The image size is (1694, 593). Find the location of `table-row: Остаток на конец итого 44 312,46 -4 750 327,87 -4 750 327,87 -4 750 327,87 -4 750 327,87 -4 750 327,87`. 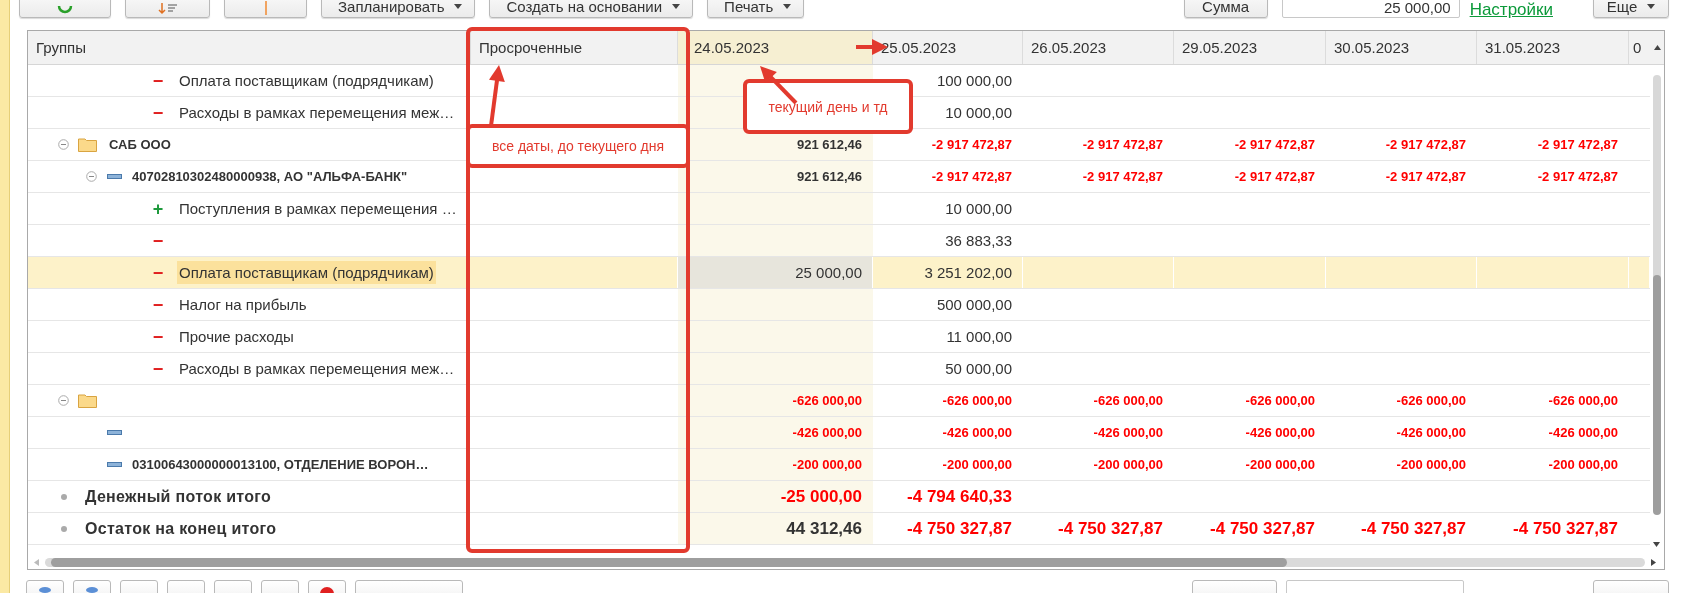

table-row: Остаток на конец итого 44 312,46 -4 750 327,87 -4 750 327,87 -4 750 327,87 -4 750 327,87 -4 750 327,87 is located at coordinates (839, 529).